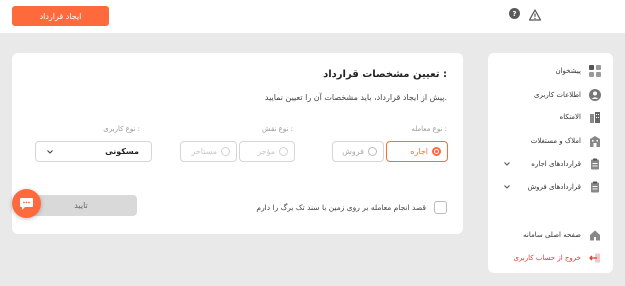 Image resolution: width=625 pixels, height=286 pixels. I want to click on home-icon, so click(595, 235).